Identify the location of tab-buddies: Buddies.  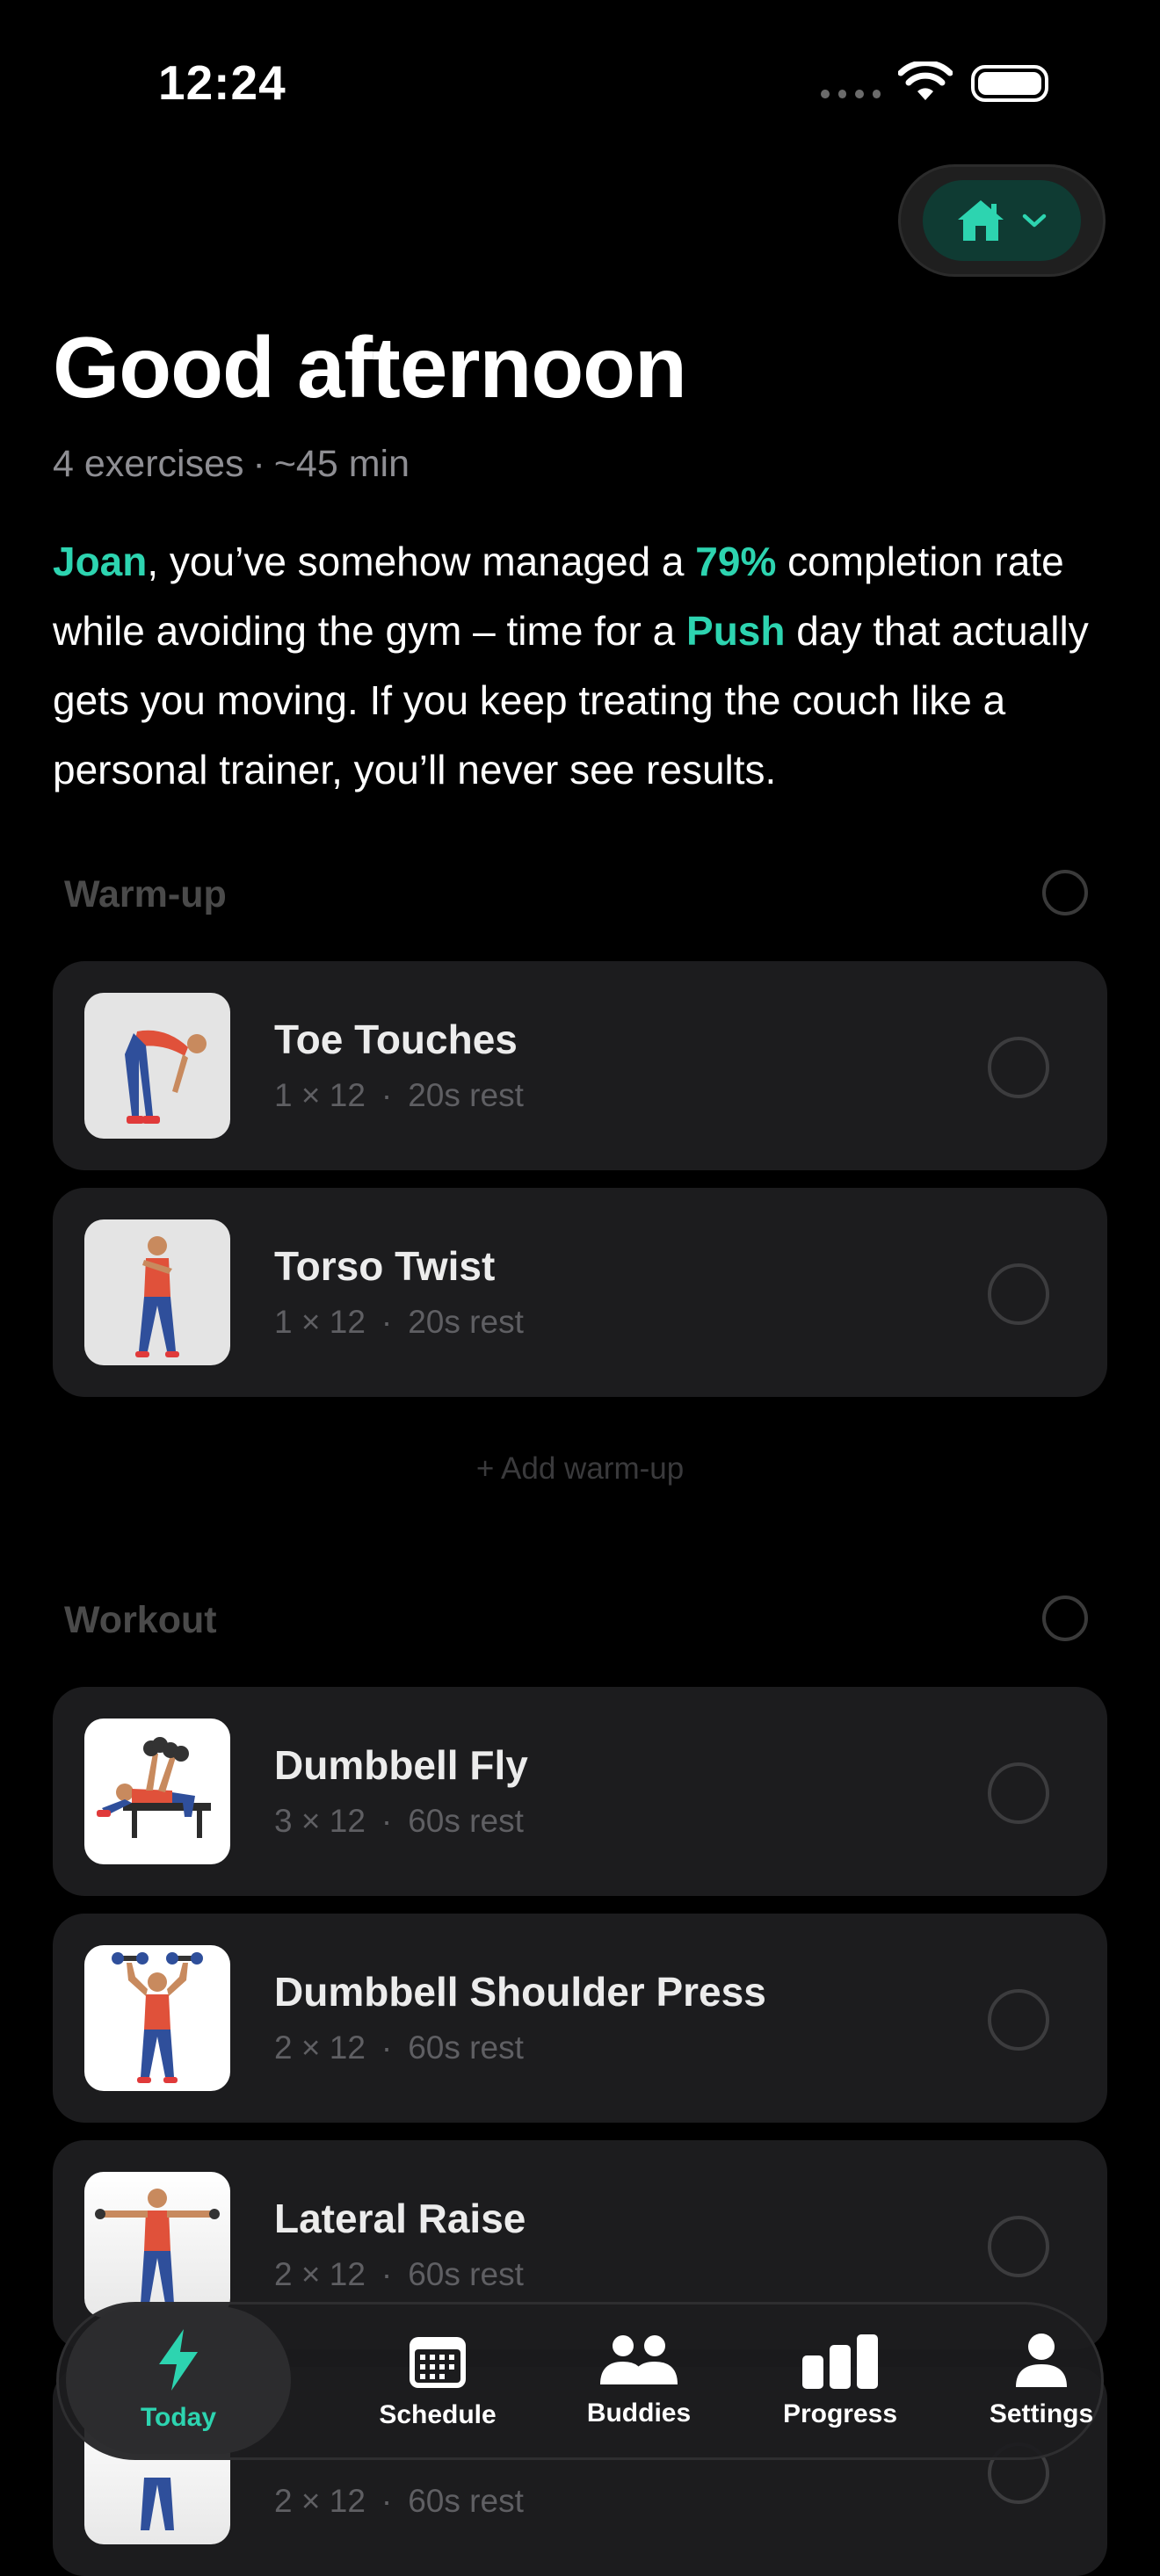
(639, 2381).